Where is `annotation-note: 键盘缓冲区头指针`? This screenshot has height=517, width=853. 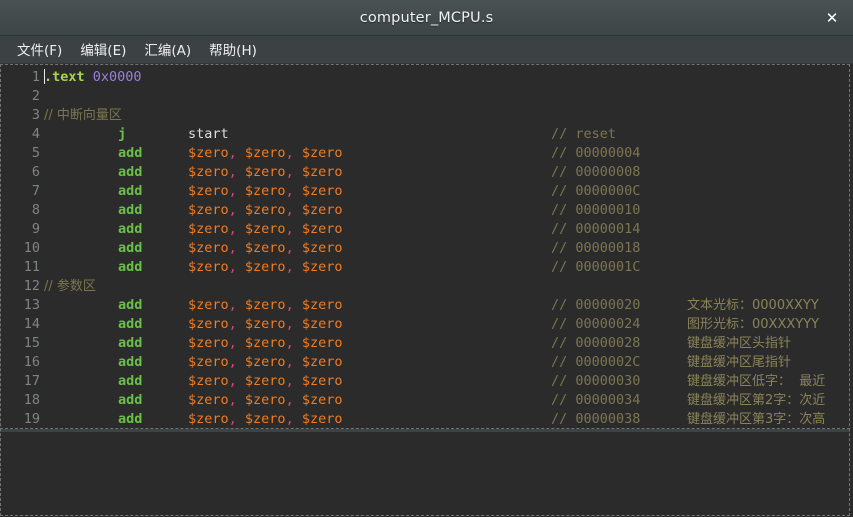 annotation-note: 键盘缓冲区头指针 is located at coordinates (739, 343).